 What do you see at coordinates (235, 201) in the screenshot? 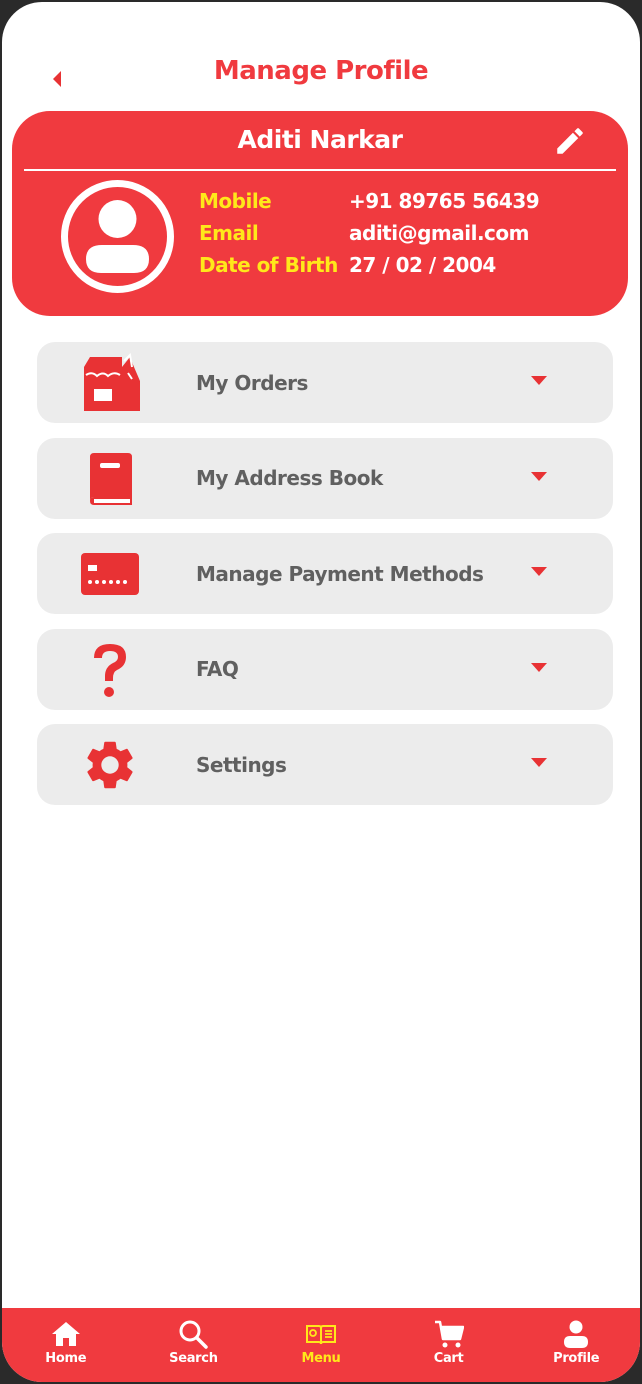
I see `mobile-label: Mobile` at bounding box center [235, 201].